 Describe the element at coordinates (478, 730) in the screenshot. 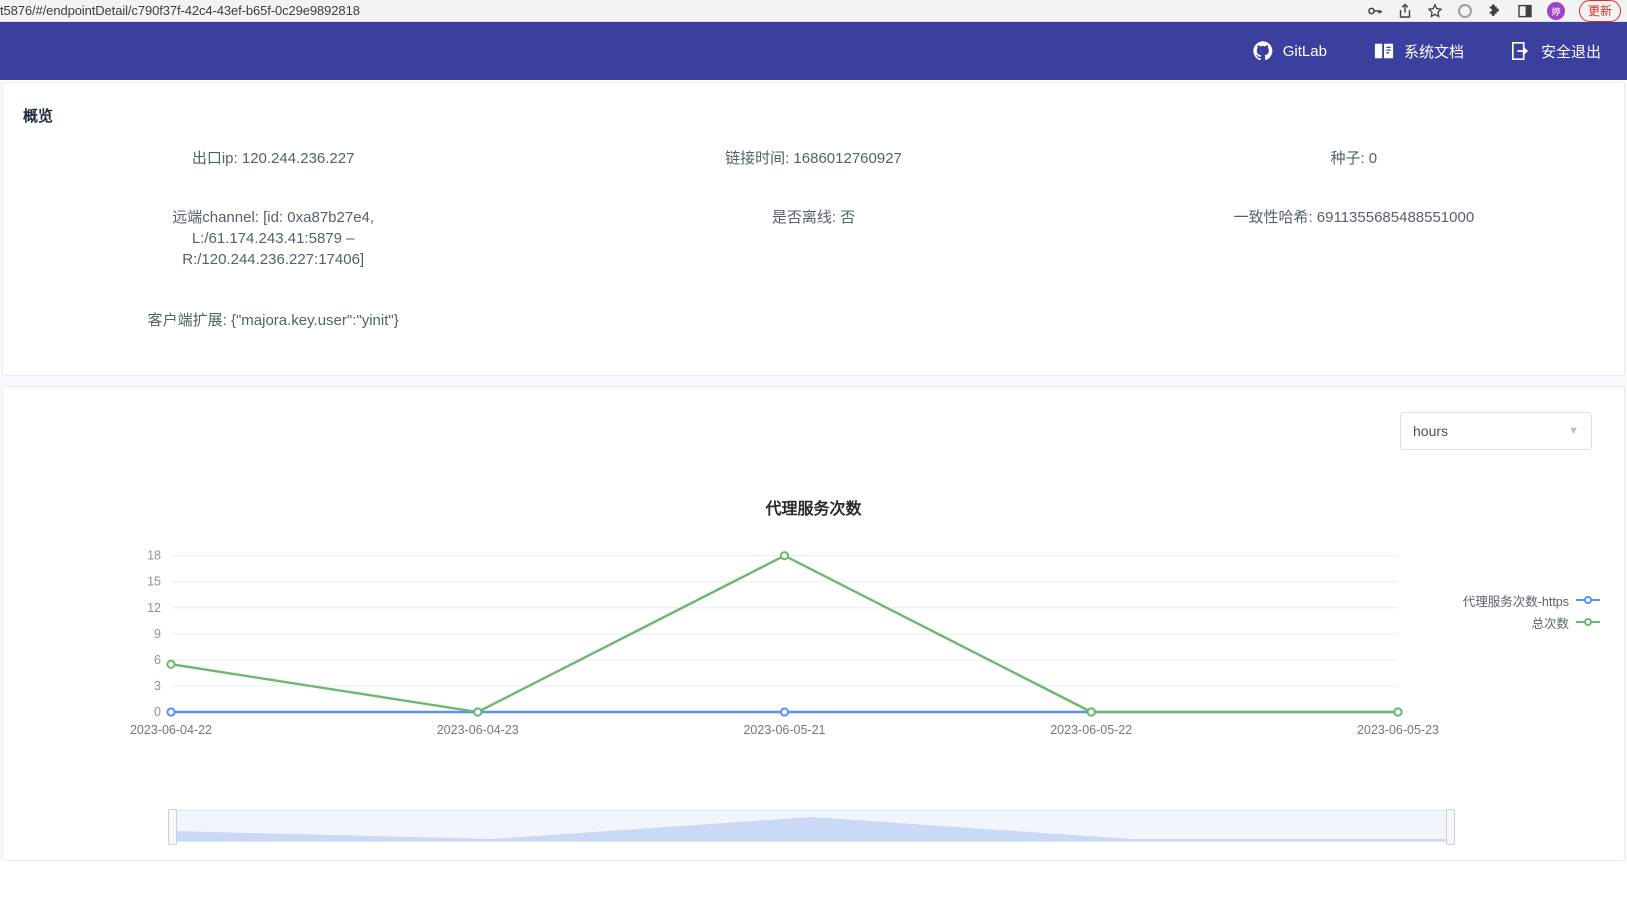

I see `svg-text: 2023-06-04-23` at that location.